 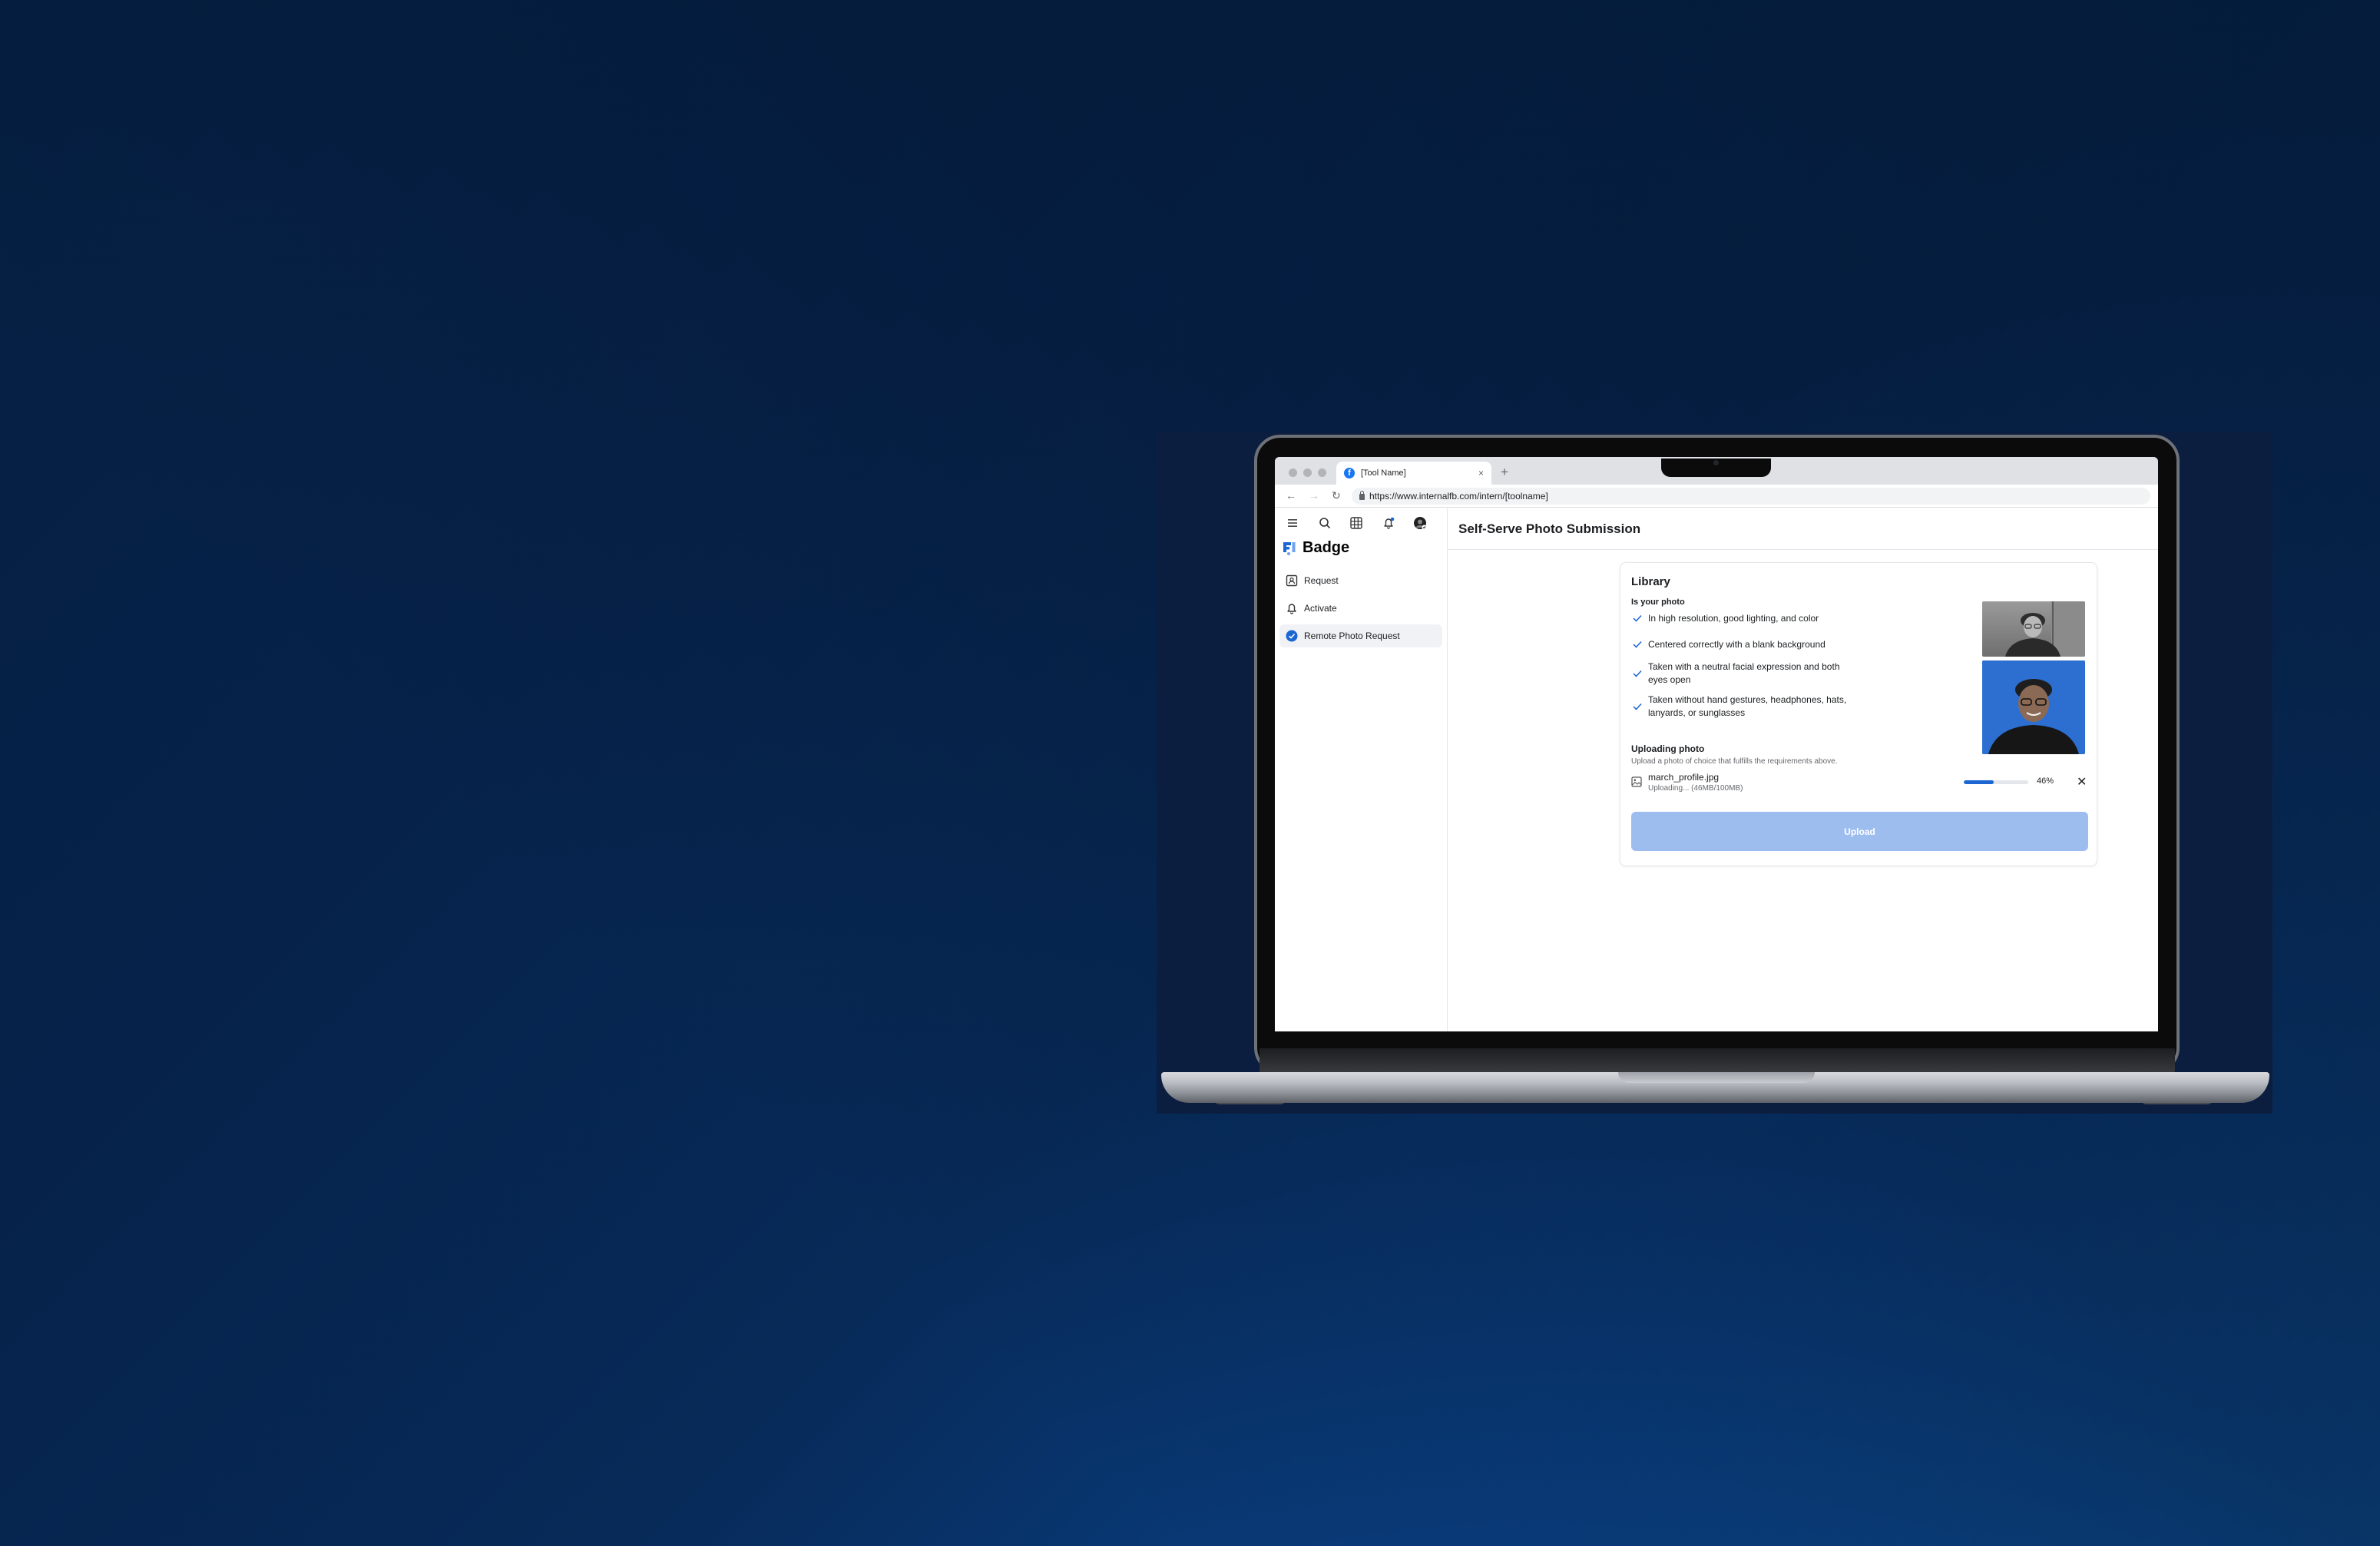 What do you see at coordinates (1388, 523) in the screenshot?
I see `notifications-bell-icon` at bounding box center [1388, 523].